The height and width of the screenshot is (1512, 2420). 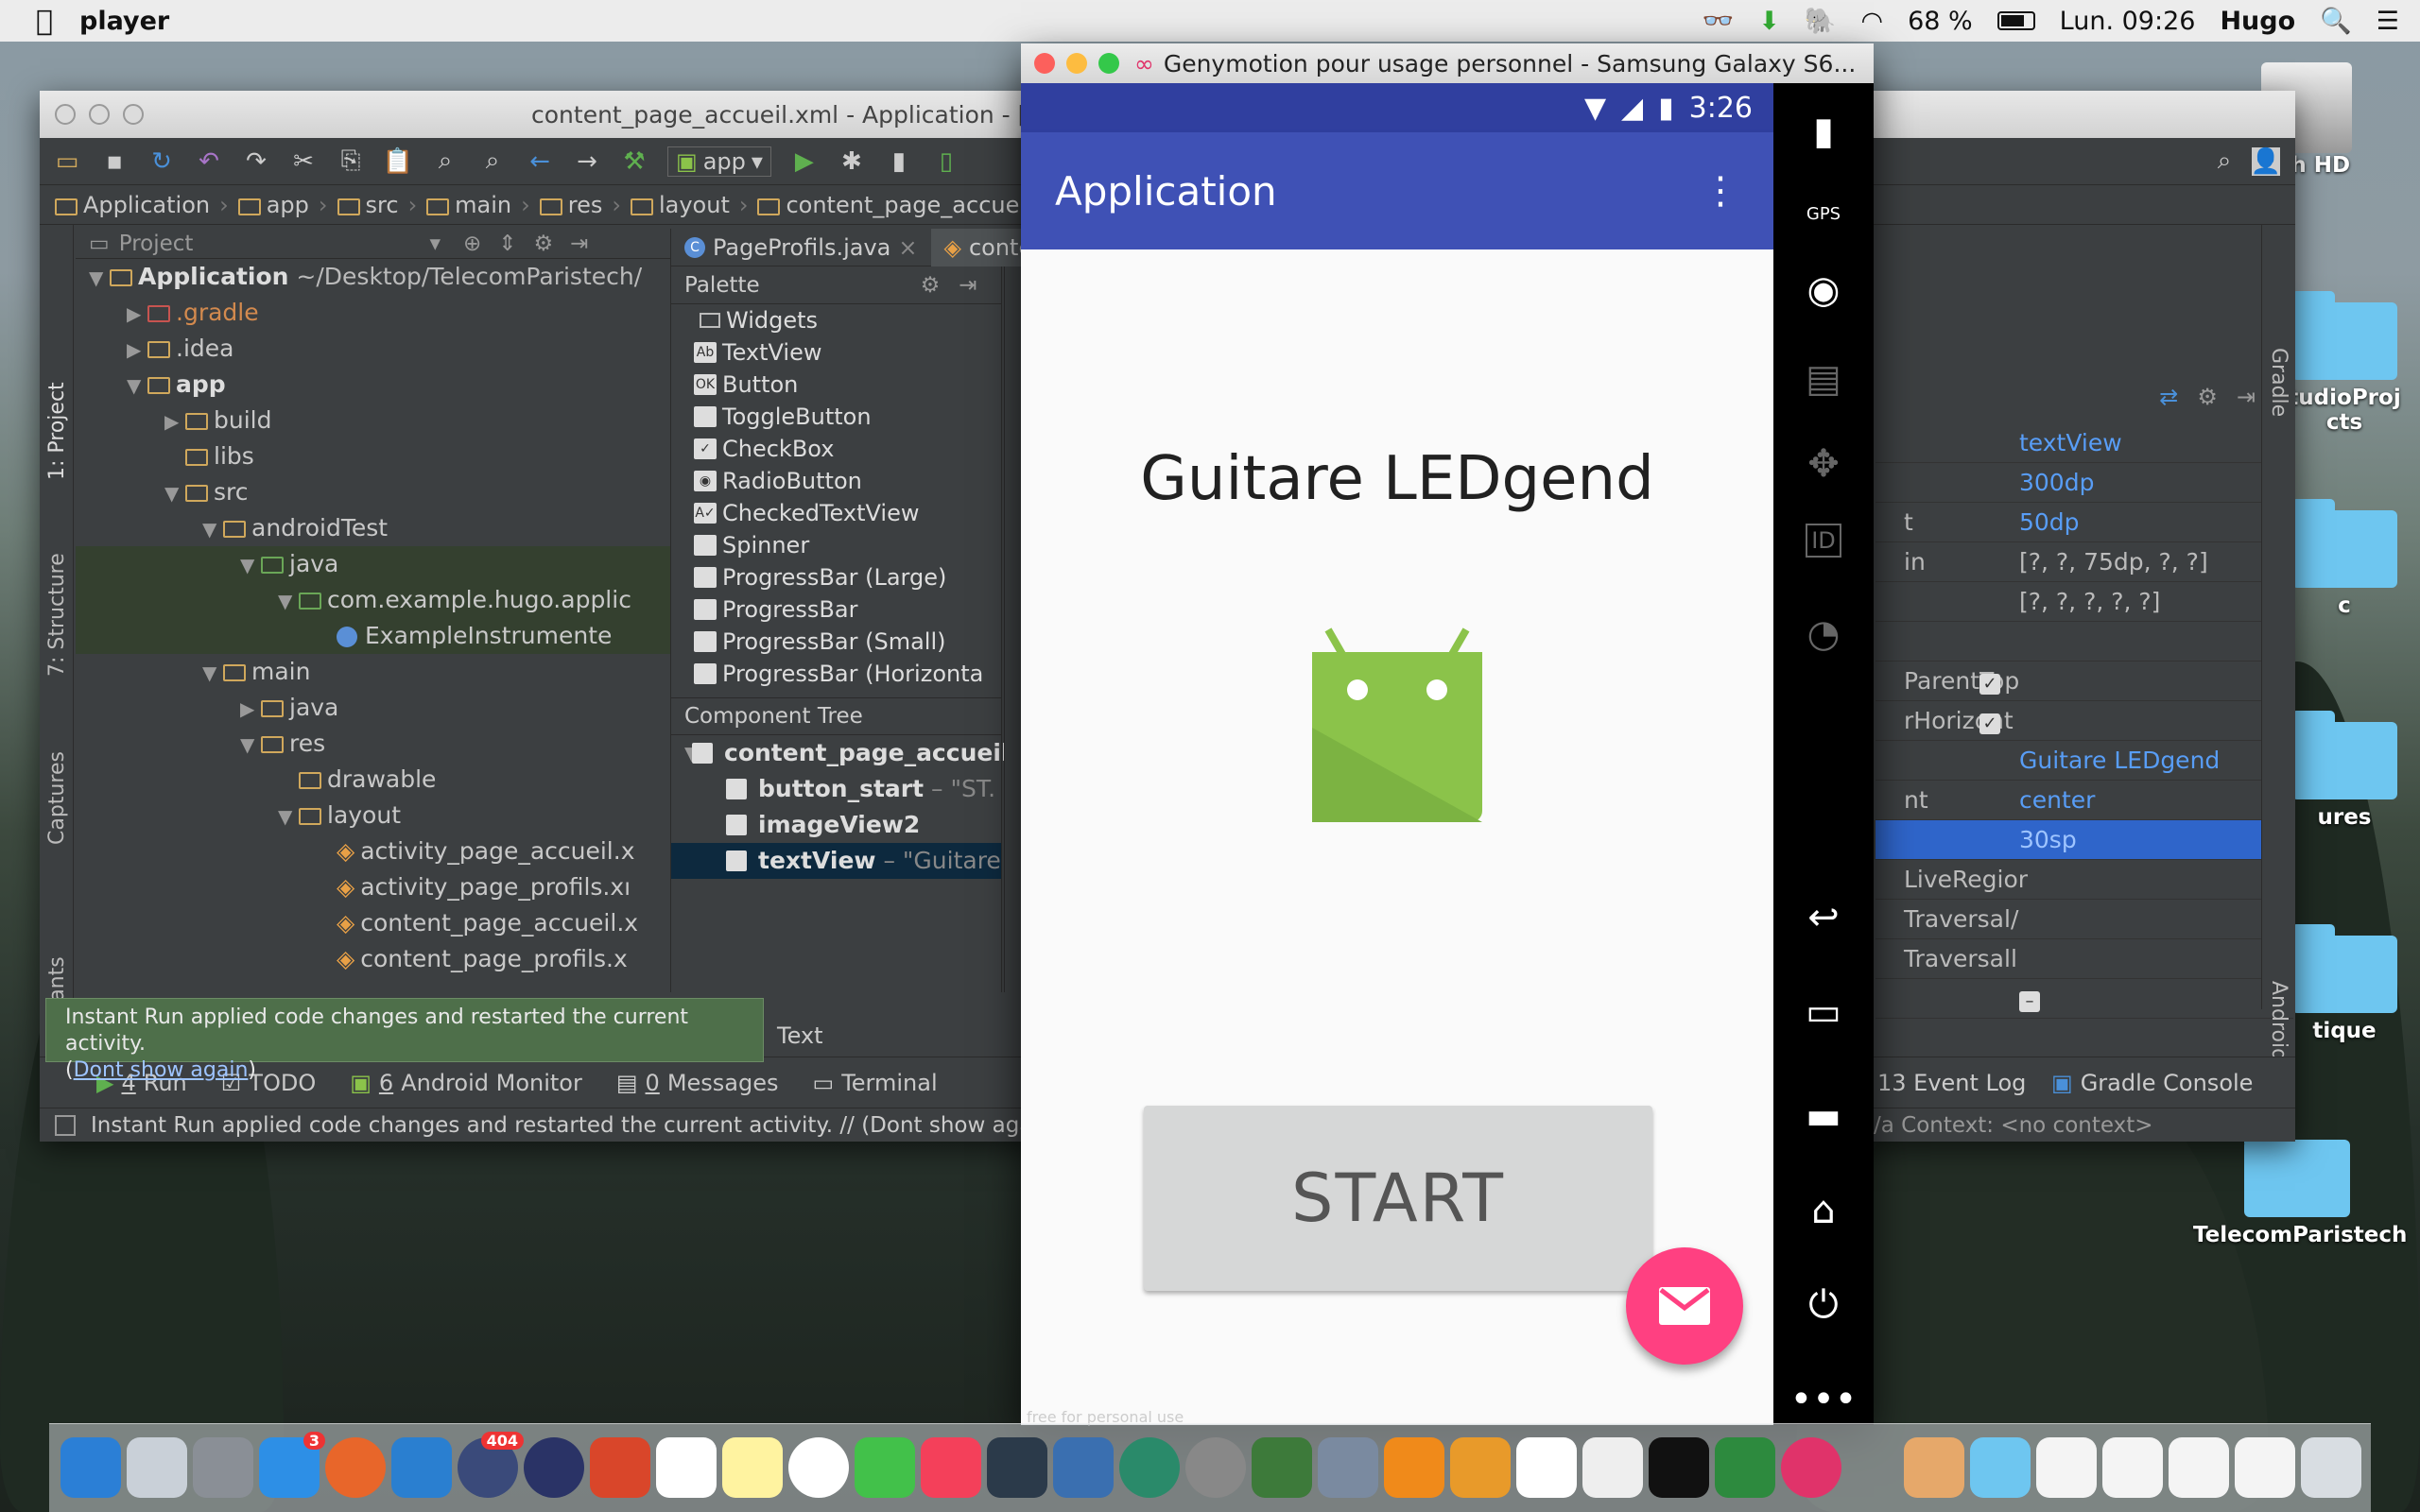 What do you see at coordinates (2388, 21) in the screenshot?
I see `notification-center-icon: ☰` at bounding box center [2388, 21].